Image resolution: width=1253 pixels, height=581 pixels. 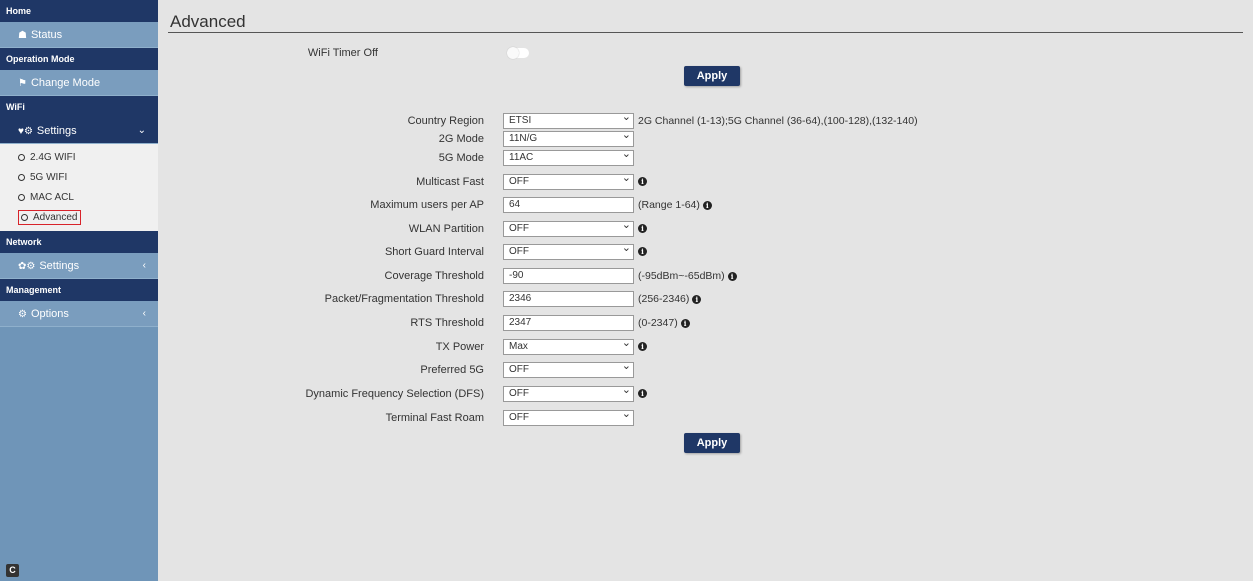 What do you see at coordinates (698, 393) in the screenshot?
I see `row-dfs: Dynamic Frequency Selection (DFS) OFF i` at bounding box center [698, 393].